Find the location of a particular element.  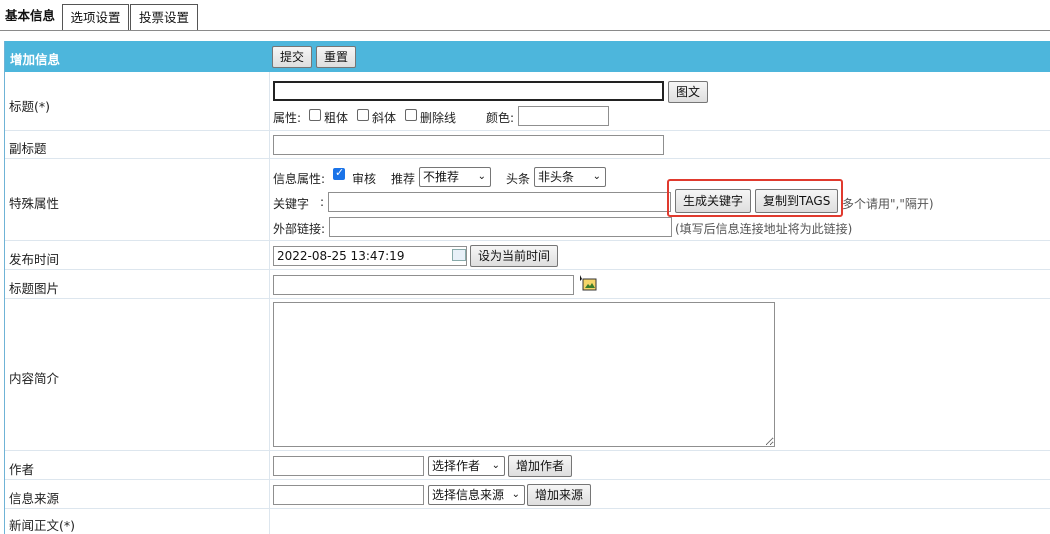

source-select: 选择信息来源 ⌄ is located at coordinates (476, 495).